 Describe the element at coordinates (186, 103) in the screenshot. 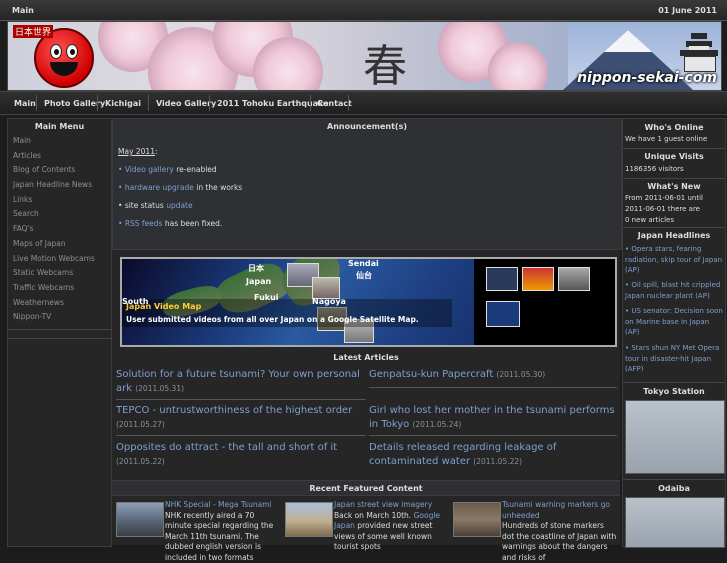

I see `nav-video-gallery: Video Gallery` at that location.